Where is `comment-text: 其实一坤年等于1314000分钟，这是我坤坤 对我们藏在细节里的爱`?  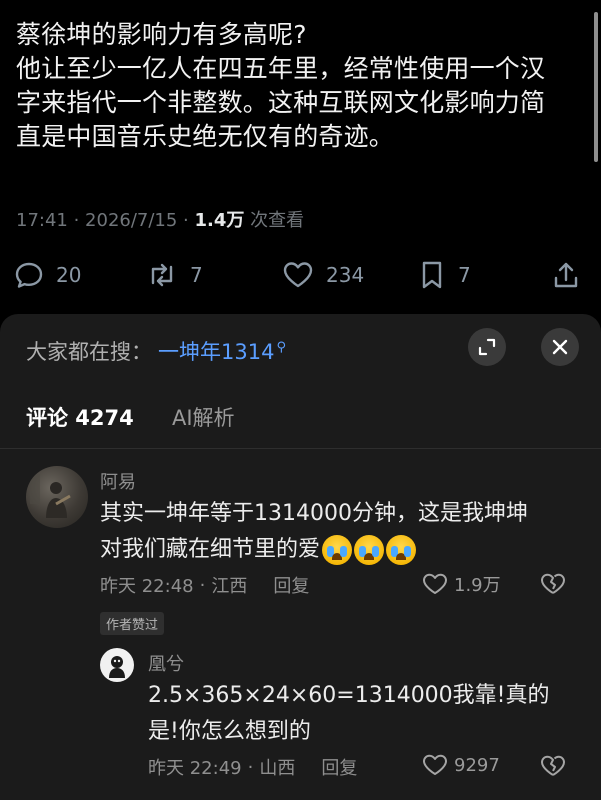
comment-text: 其实一坤年等于1314000分钟，这是我坤坤 对我们藏在细节里的爱 is located at coordinates (314, 532).